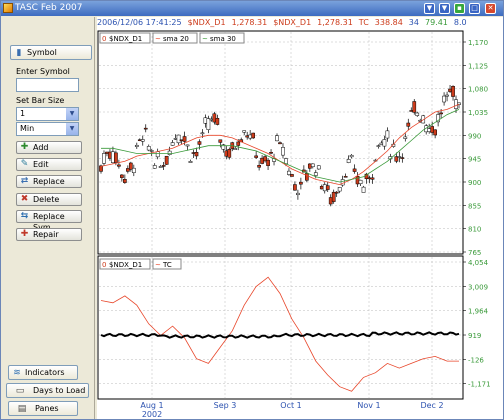 The width and height of the screenshot is (504, 420). I want to click on legend-marker-tc: ~, so click(158, 265).